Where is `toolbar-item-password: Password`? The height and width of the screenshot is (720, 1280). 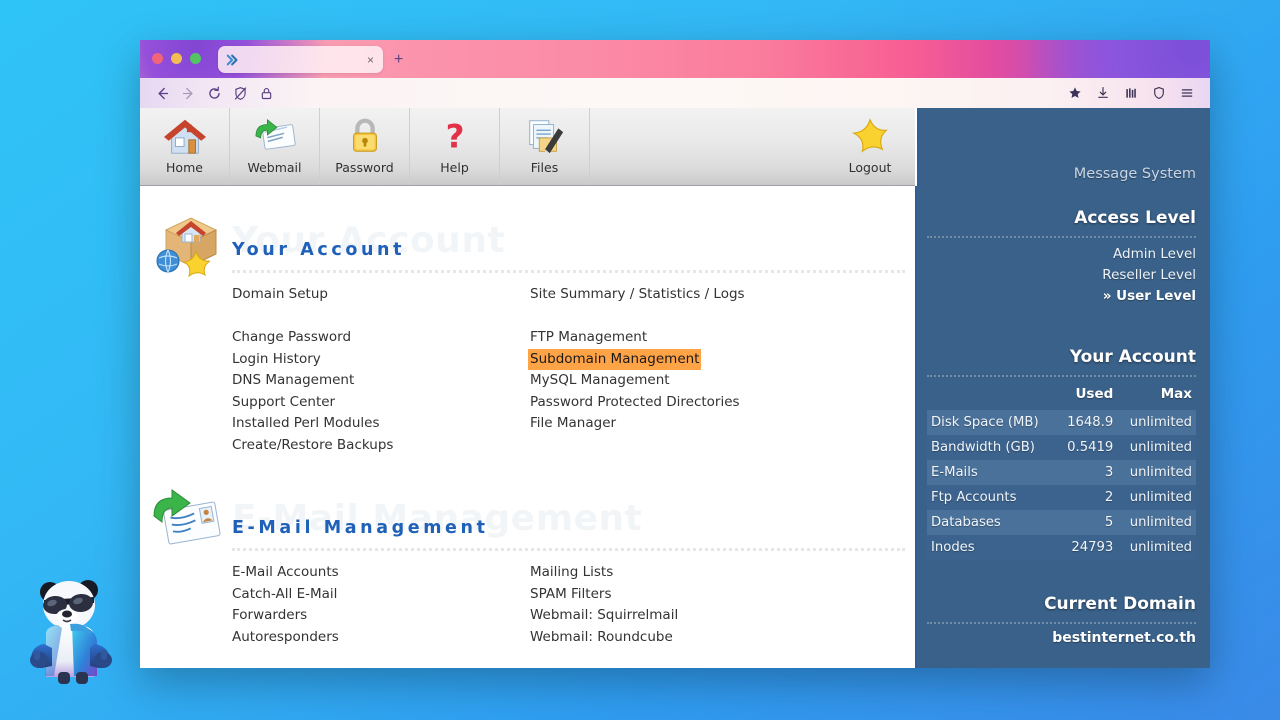 toolbar-item-password: Password is located at coordinates (365, 146).